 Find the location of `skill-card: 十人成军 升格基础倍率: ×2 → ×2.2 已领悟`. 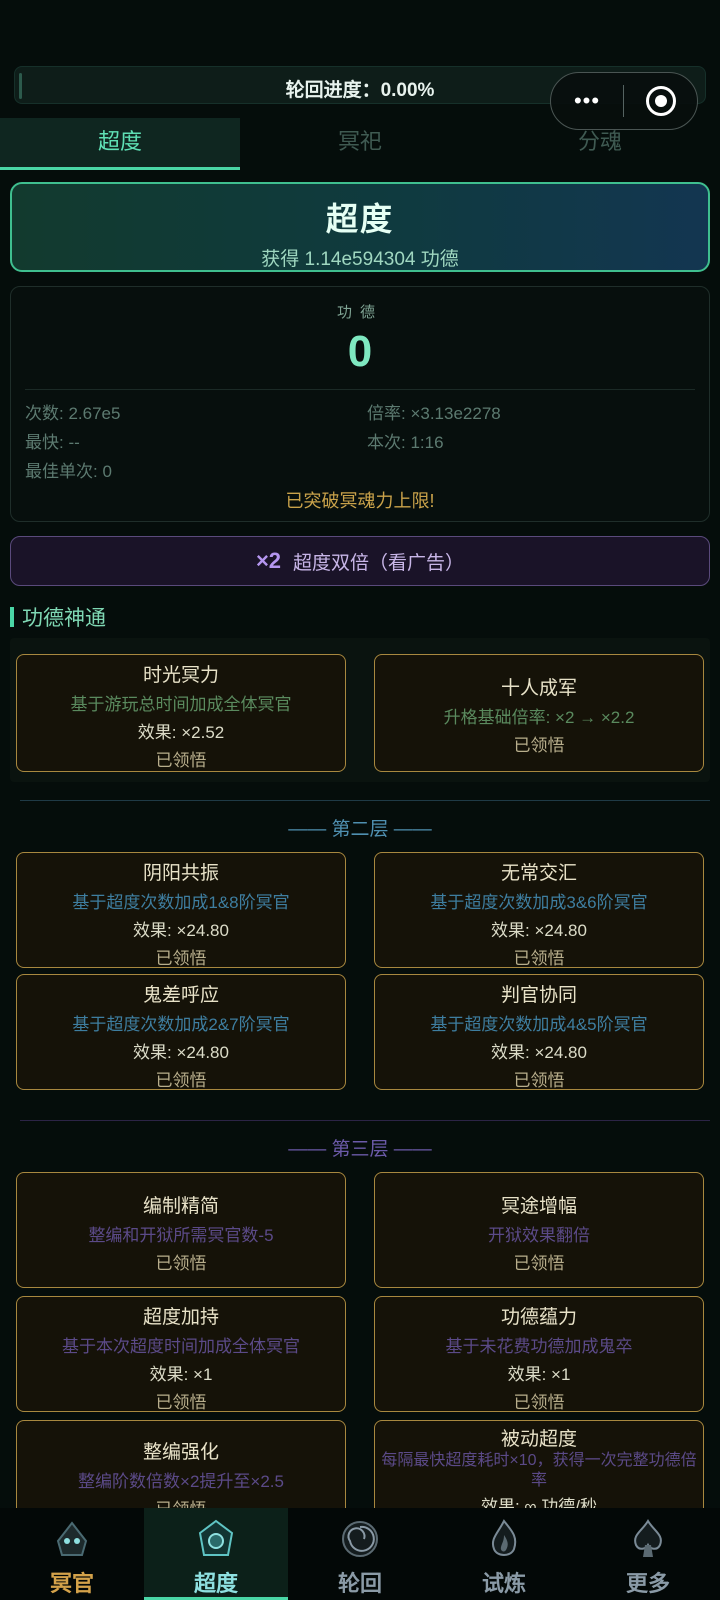

skill-card: 十人成军 升格基础倍率: ×2 → ×2.2 已领悟 is located at coordinates (539, 713).